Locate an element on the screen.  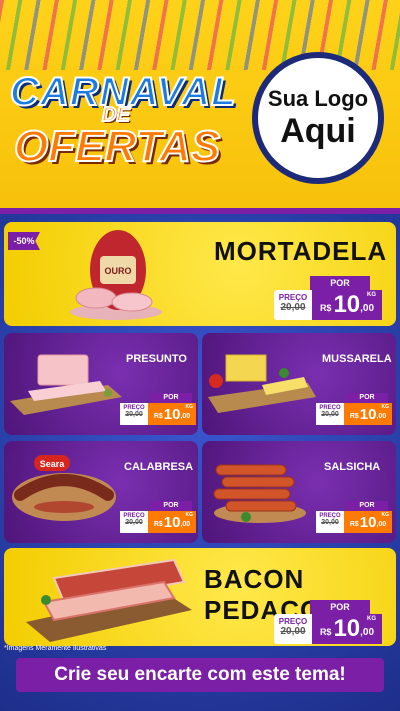
price-tag-bacon: POR PREÇO 20,00 R$ 10 ,00 KG is located at coordinates (332, 623).